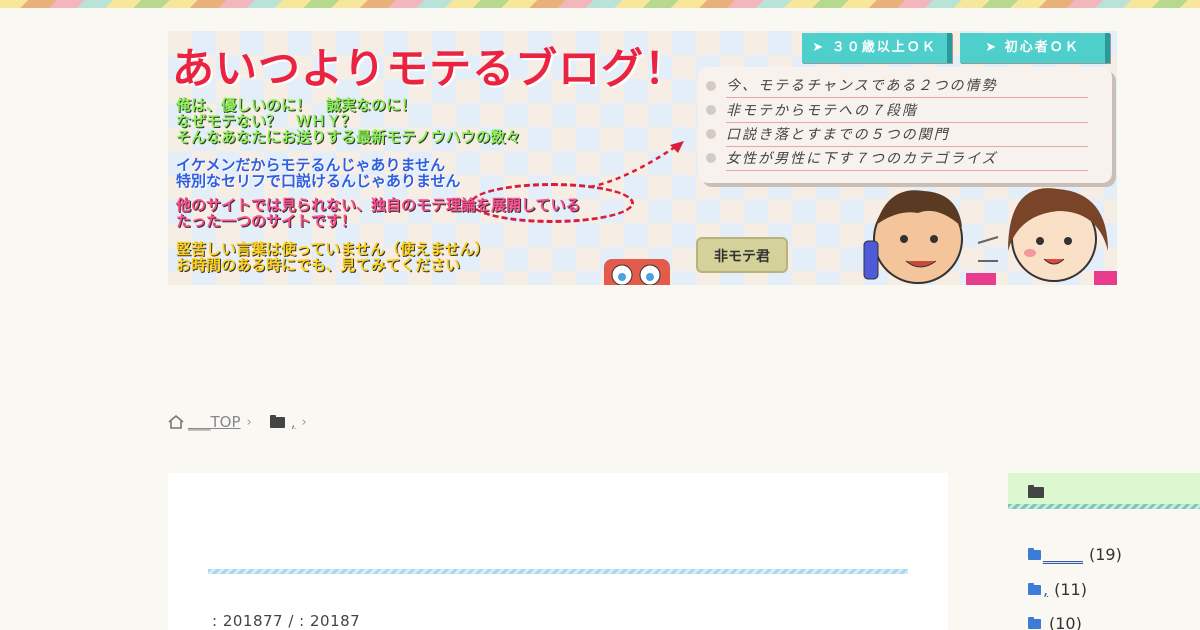 The height and width of the screenshot is (630, 1200). What do you see at coordinates (1045, 589) in the screenshot?
I see `category-link: ,` at bounding box center [1045, 589].